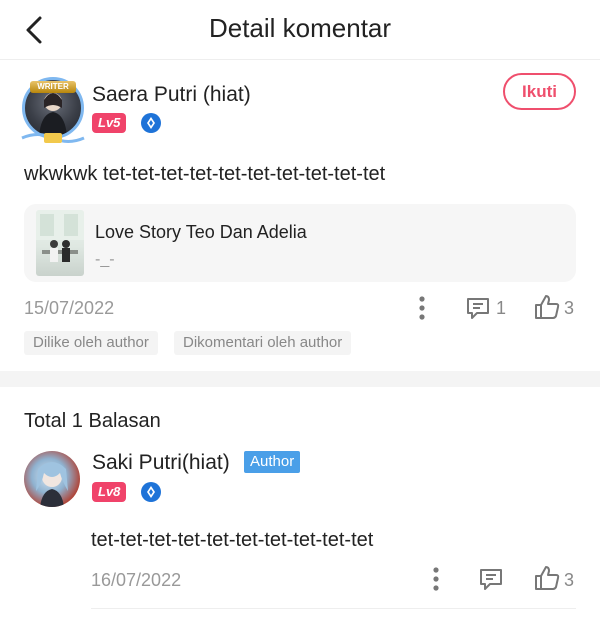 Image resolution: width=600 pixels, height=637 pixels. What do you see at coordinates (53, 87) in the screenshot?
I see `writer-frame-badge: WRITER` at bounding box center [53, 87].